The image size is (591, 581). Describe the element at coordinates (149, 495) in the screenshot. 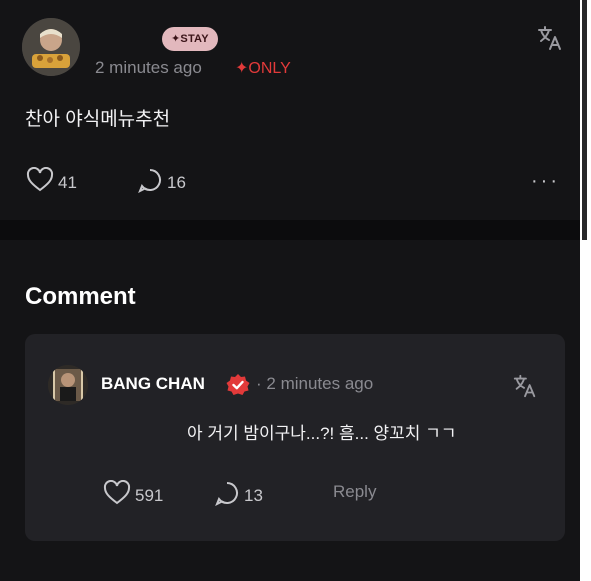

I see `comment-like-count: 591` at that location.